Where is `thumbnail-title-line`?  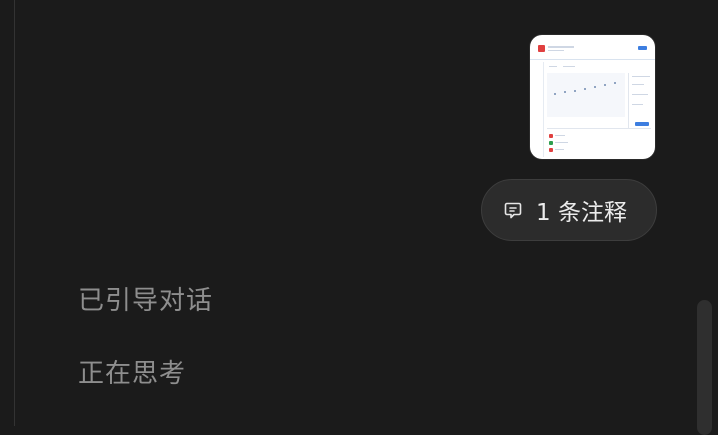
thumbnail-title-line is located at coordinates (561, 47).